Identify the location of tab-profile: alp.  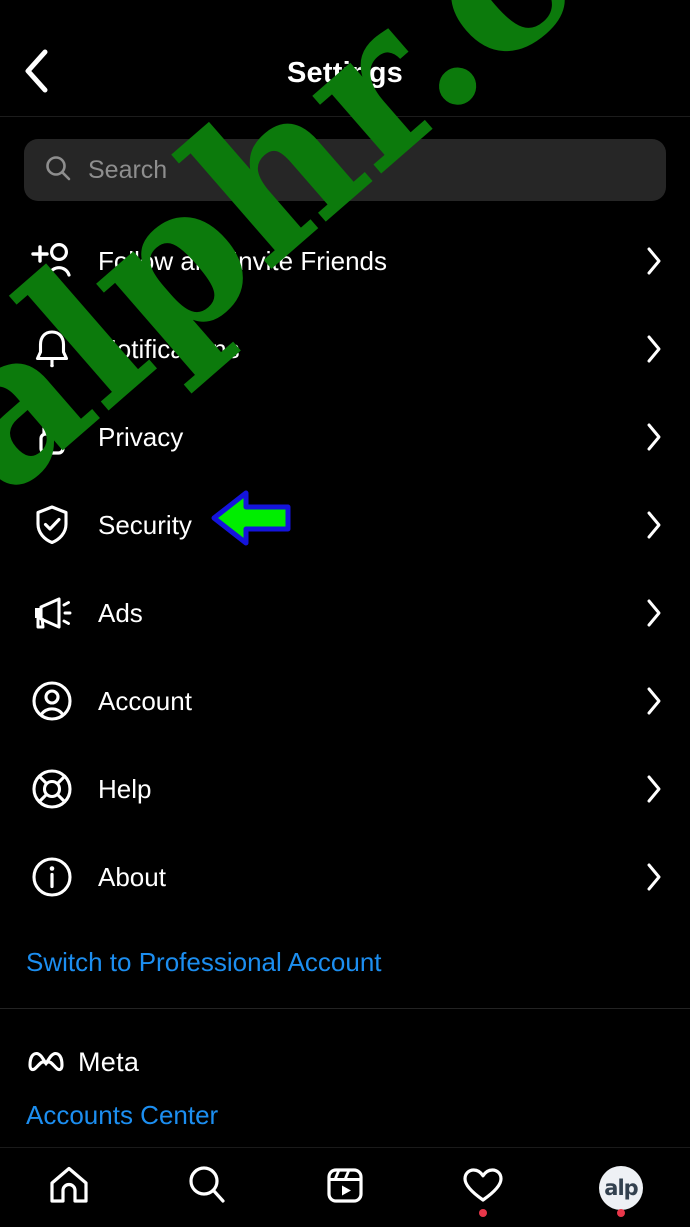
(621, 1187).